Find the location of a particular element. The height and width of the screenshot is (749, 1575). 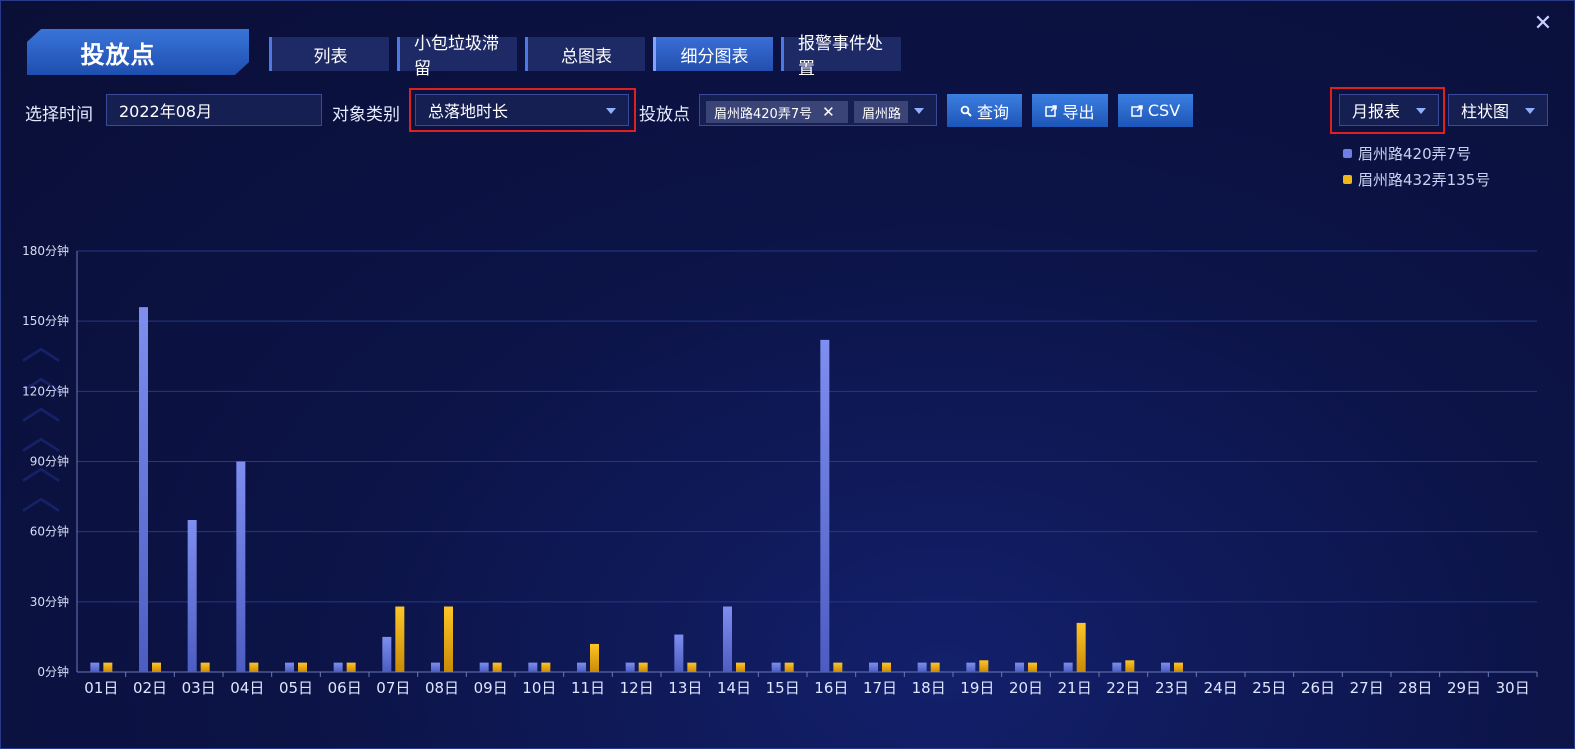

x-tick-label: 02日 is located at coordinates (150, 688).